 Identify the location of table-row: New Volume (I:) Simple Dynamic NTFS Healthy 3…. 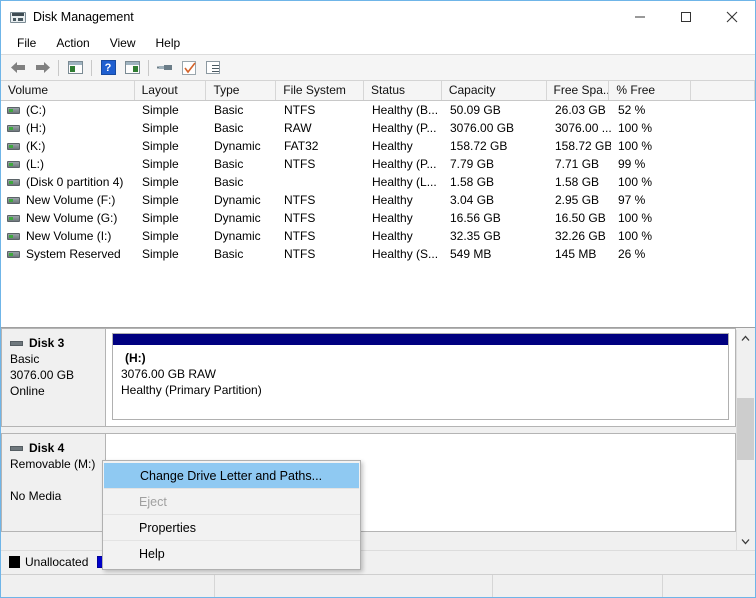
(378, 236).